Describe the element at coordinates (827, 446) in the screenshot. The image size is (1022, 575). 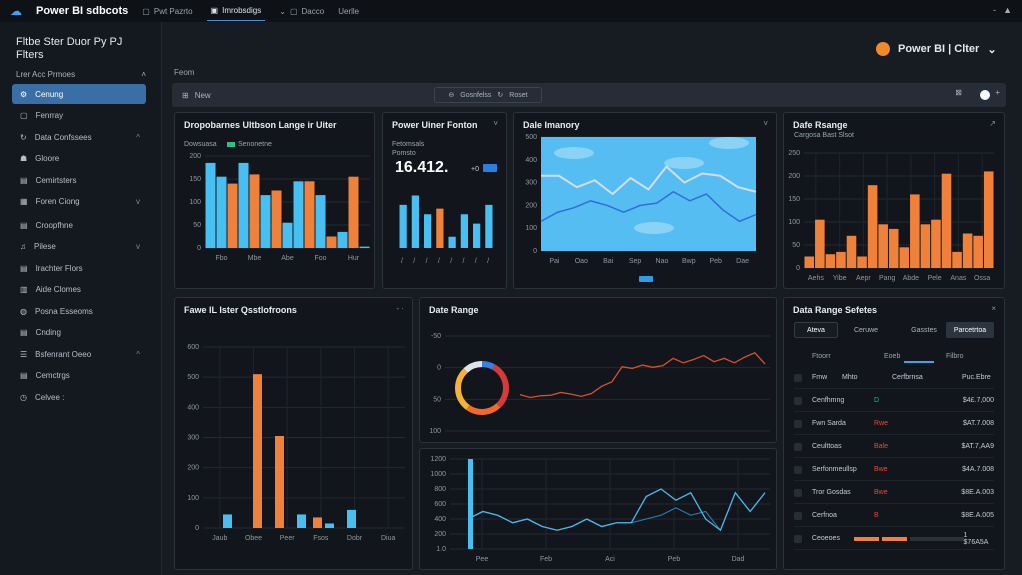
I see `row-name: Ceulttoas` at that location.